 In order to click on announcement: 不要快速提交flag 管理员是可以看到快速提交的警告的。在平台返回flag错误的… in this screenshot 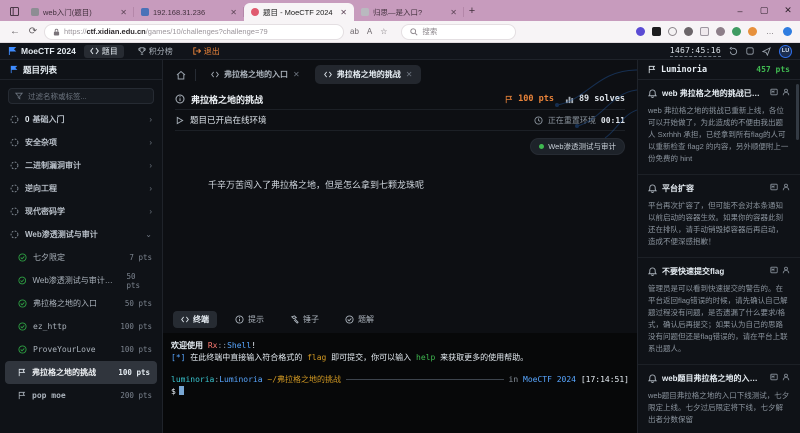, I will do `click(719, 311)`.